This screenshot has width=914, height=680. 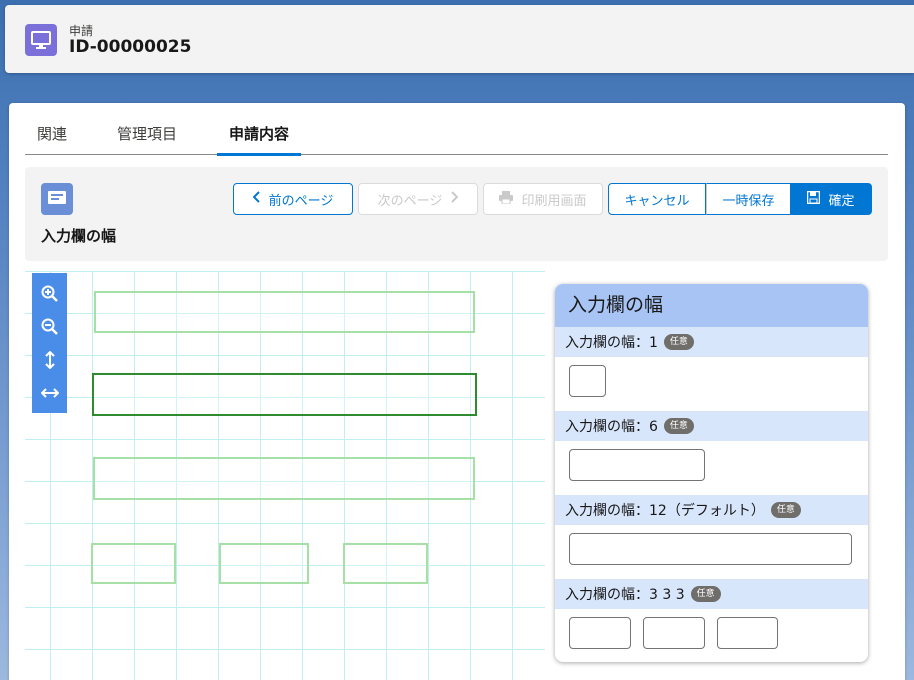 I want to click on next-page-button: 次のページ, so click(x=418, y=199).